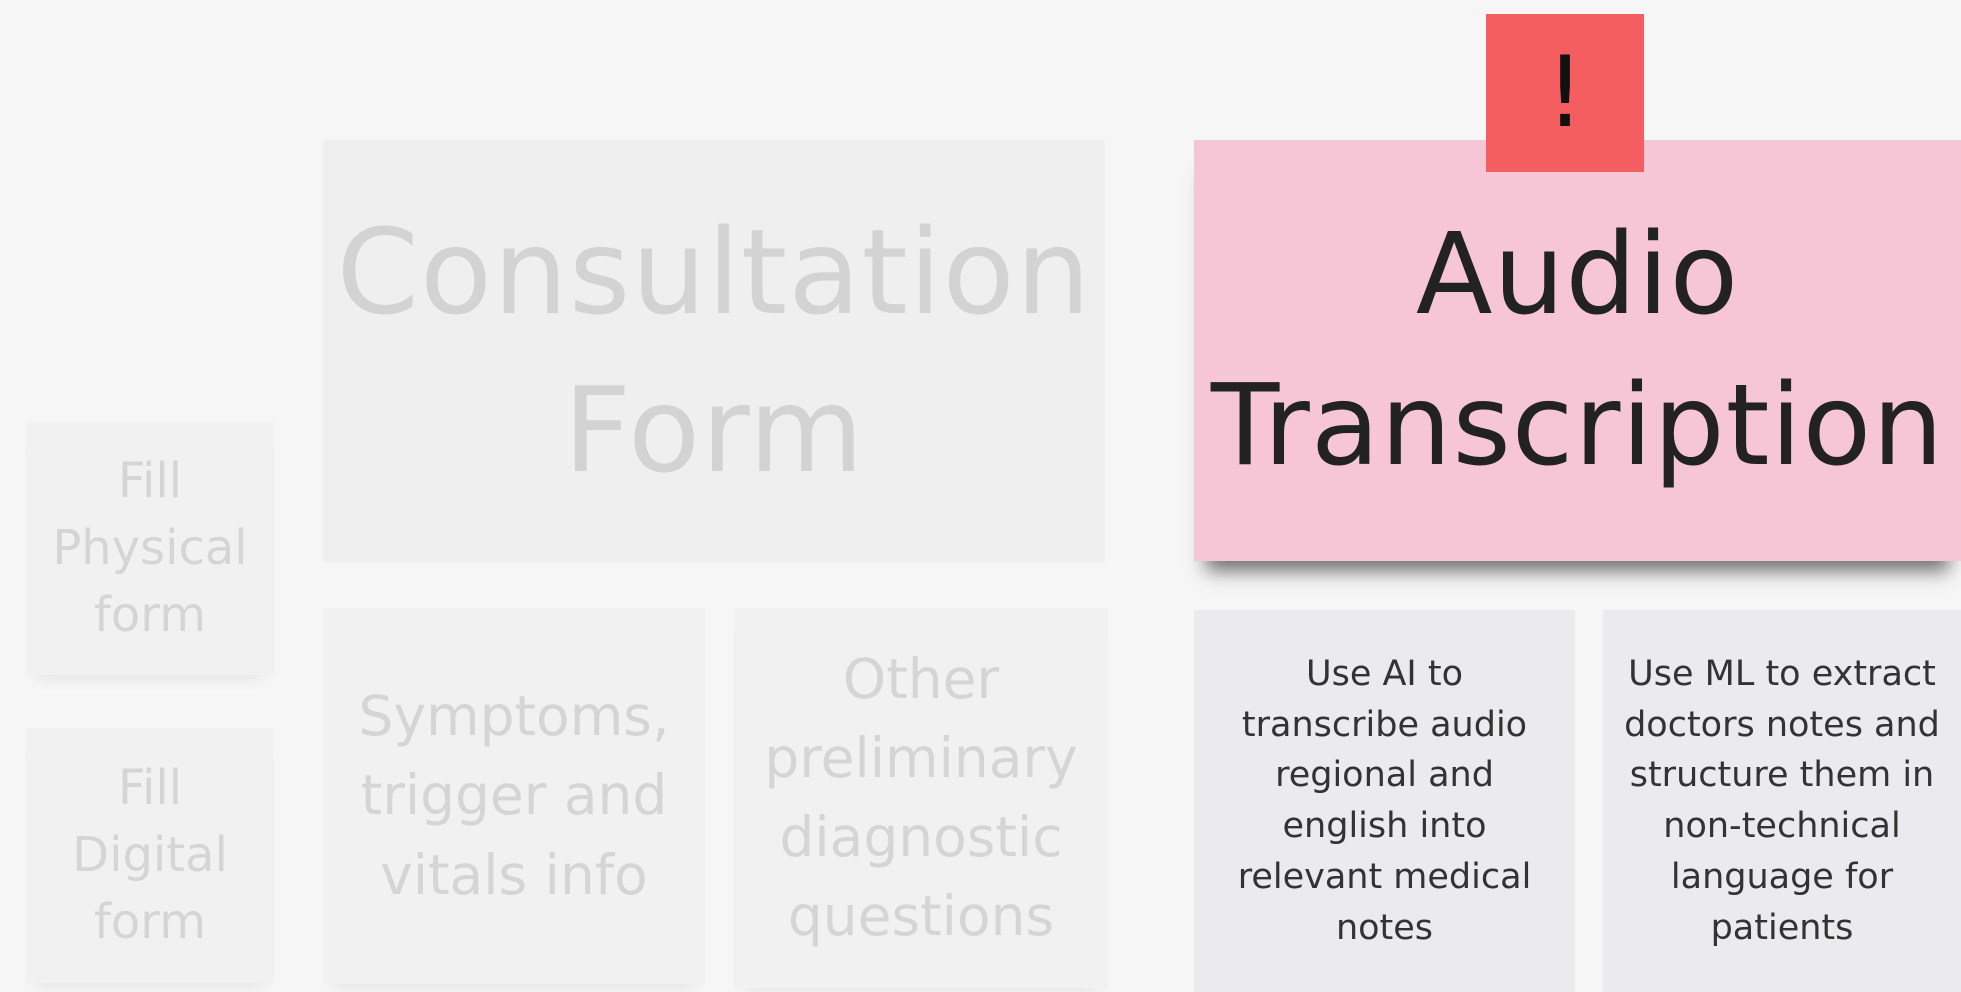 The width and height of the screenshot is (1961, 992). I want to click on note-line: preliminary, so click(921, 757).